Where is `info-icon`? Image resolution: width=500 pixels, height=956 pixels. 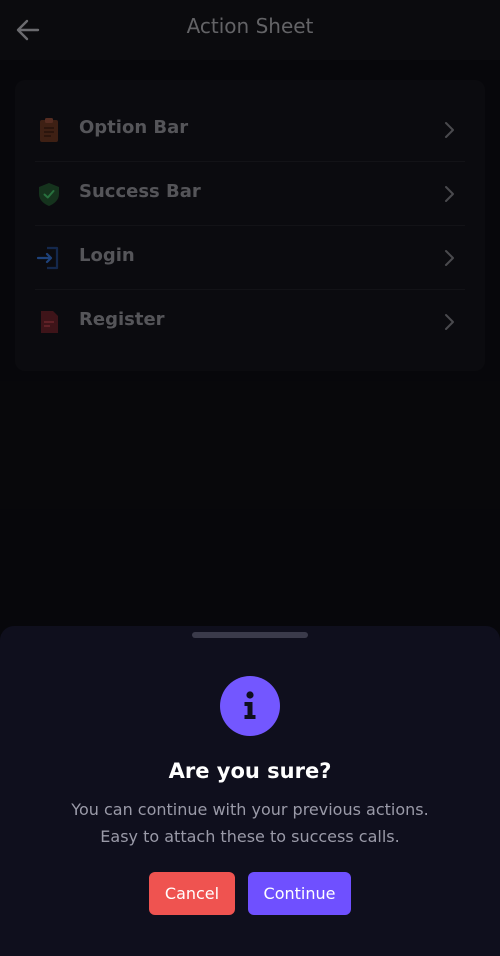 info-icon is located at coordinates (250, 706).